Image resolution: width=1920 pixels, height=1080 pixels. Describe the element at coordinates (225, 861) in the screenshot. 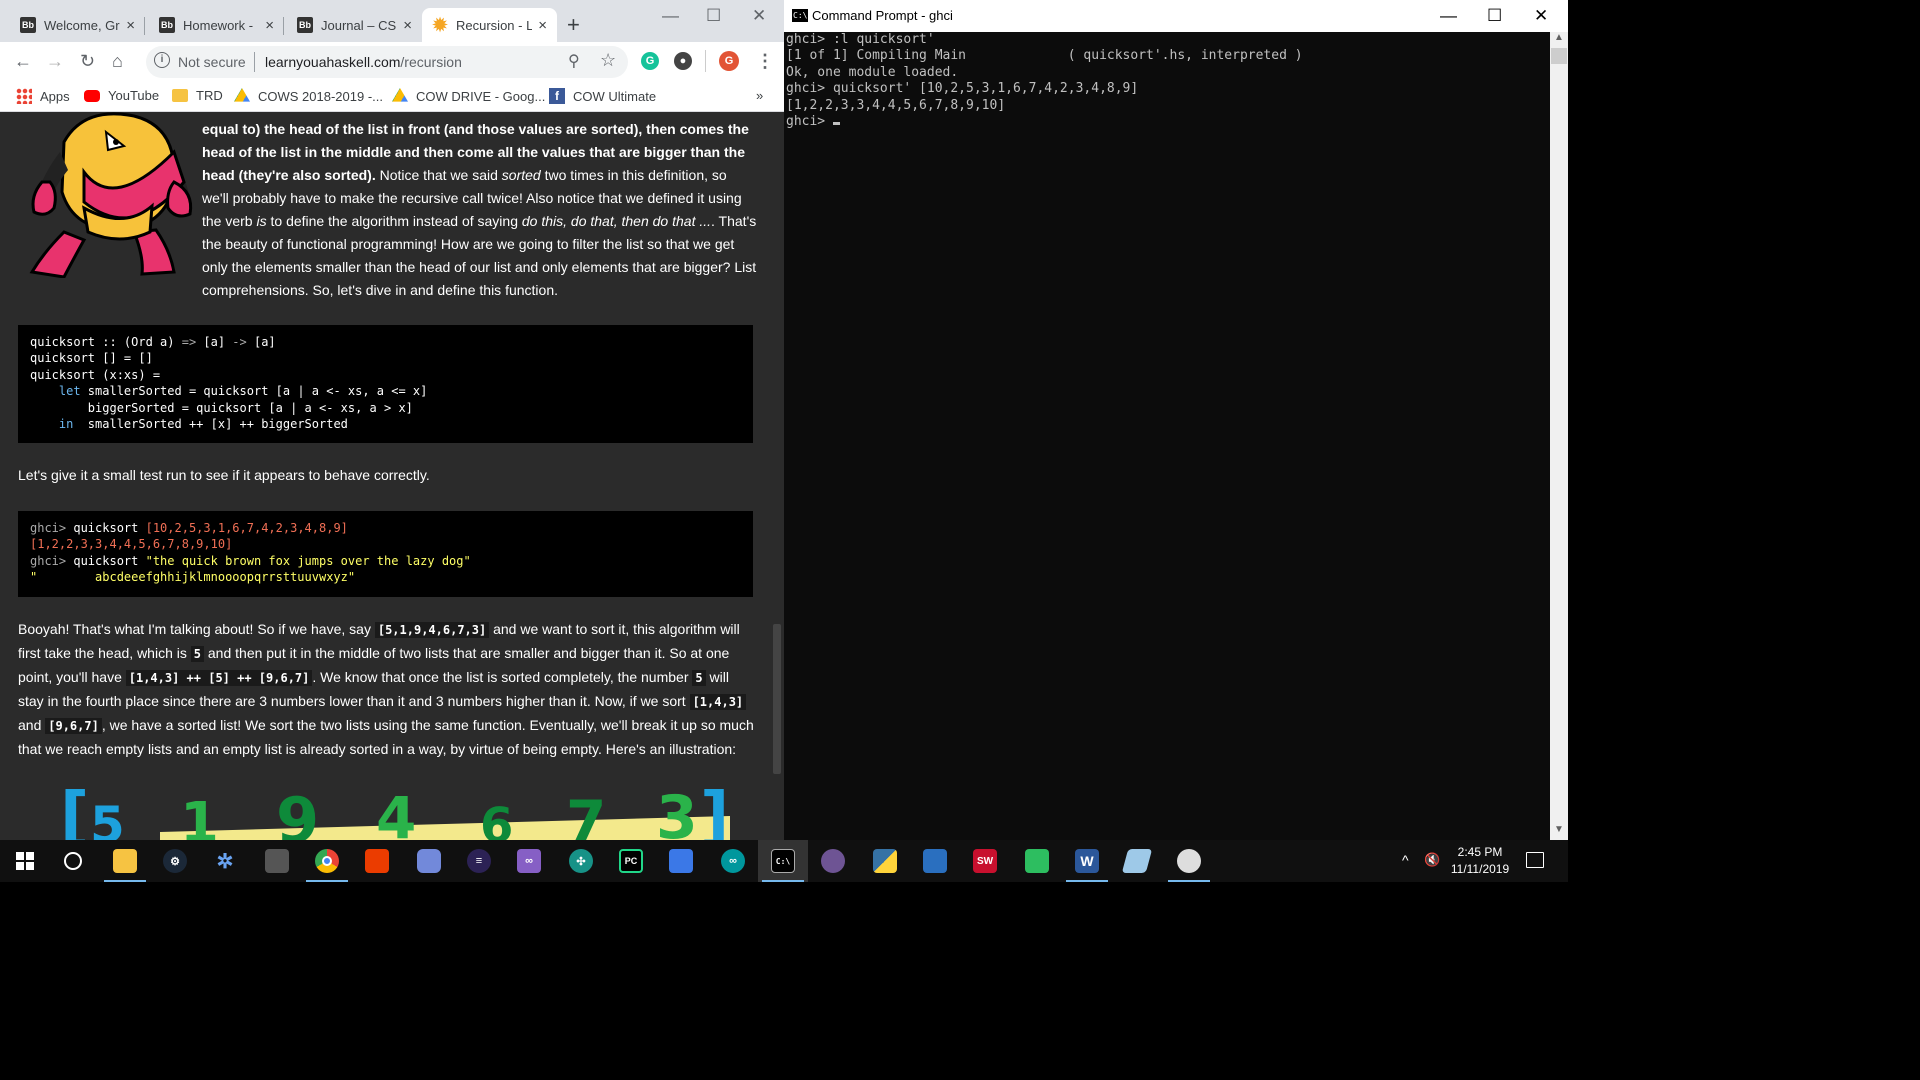

I see `taskbar-vs-installer: ✲` at that location.